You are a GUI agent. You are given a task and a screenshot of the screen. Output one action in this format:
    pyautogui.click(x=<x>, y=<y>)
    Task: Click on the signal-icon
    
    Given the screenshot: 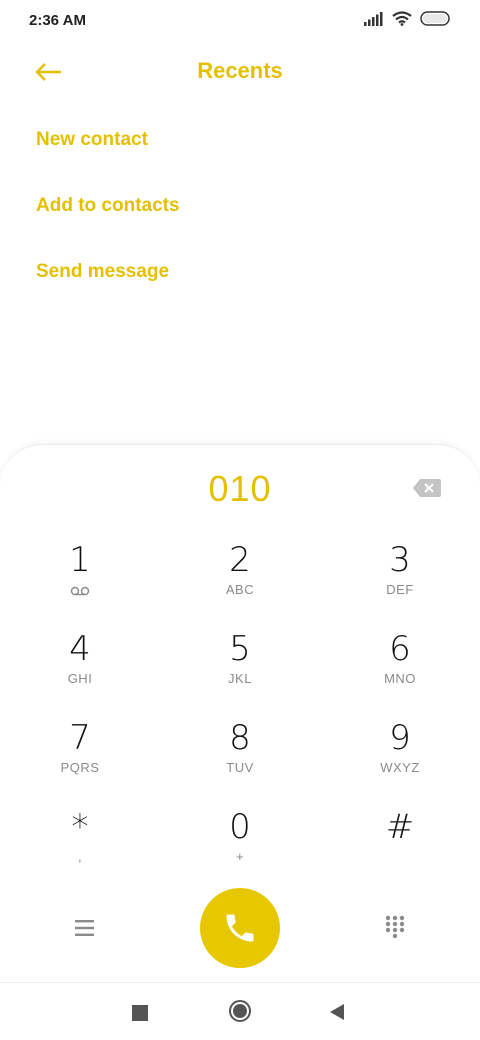 What is the action you would take?
    pyautogui.click(x=373, y=18)
    